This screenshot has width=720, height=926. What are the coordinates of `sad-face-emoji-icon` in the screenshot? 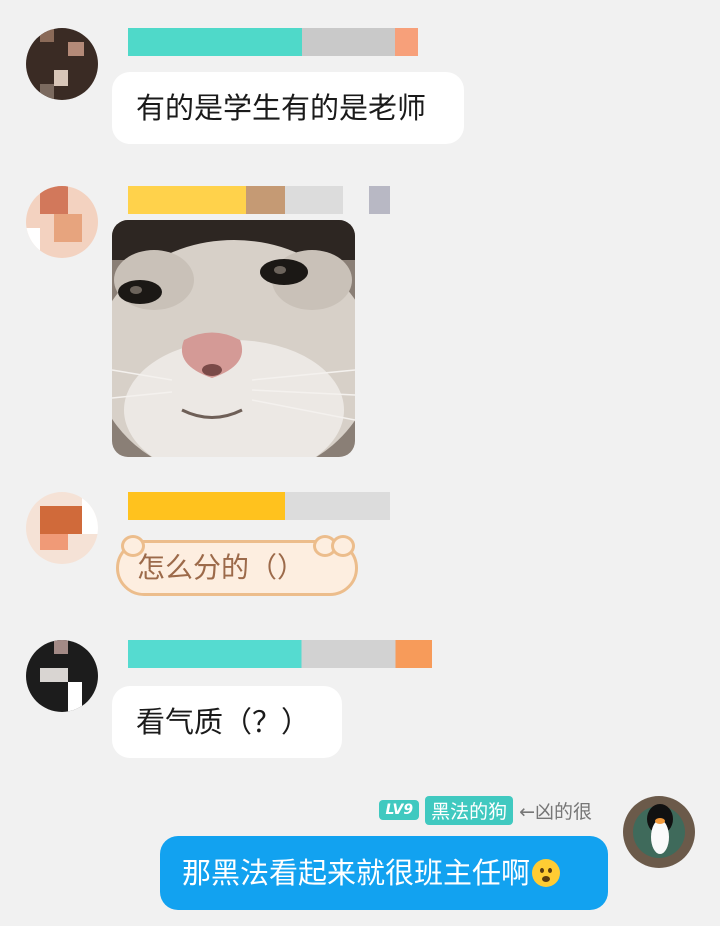 It's located at (546, 873).